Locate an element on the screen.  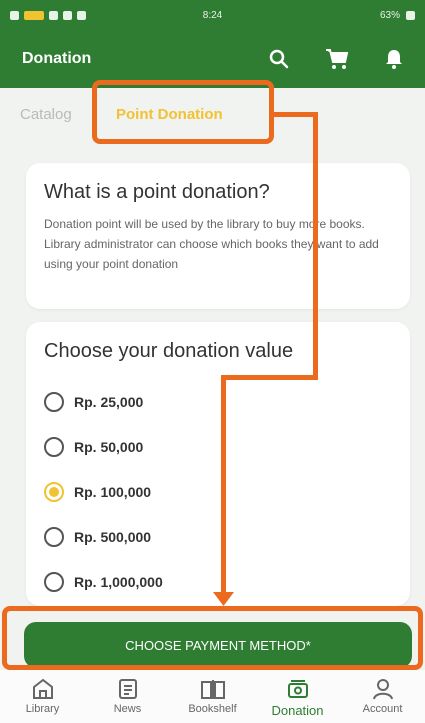
nav-label: Bookshelf is located at coordinates (212, 709).